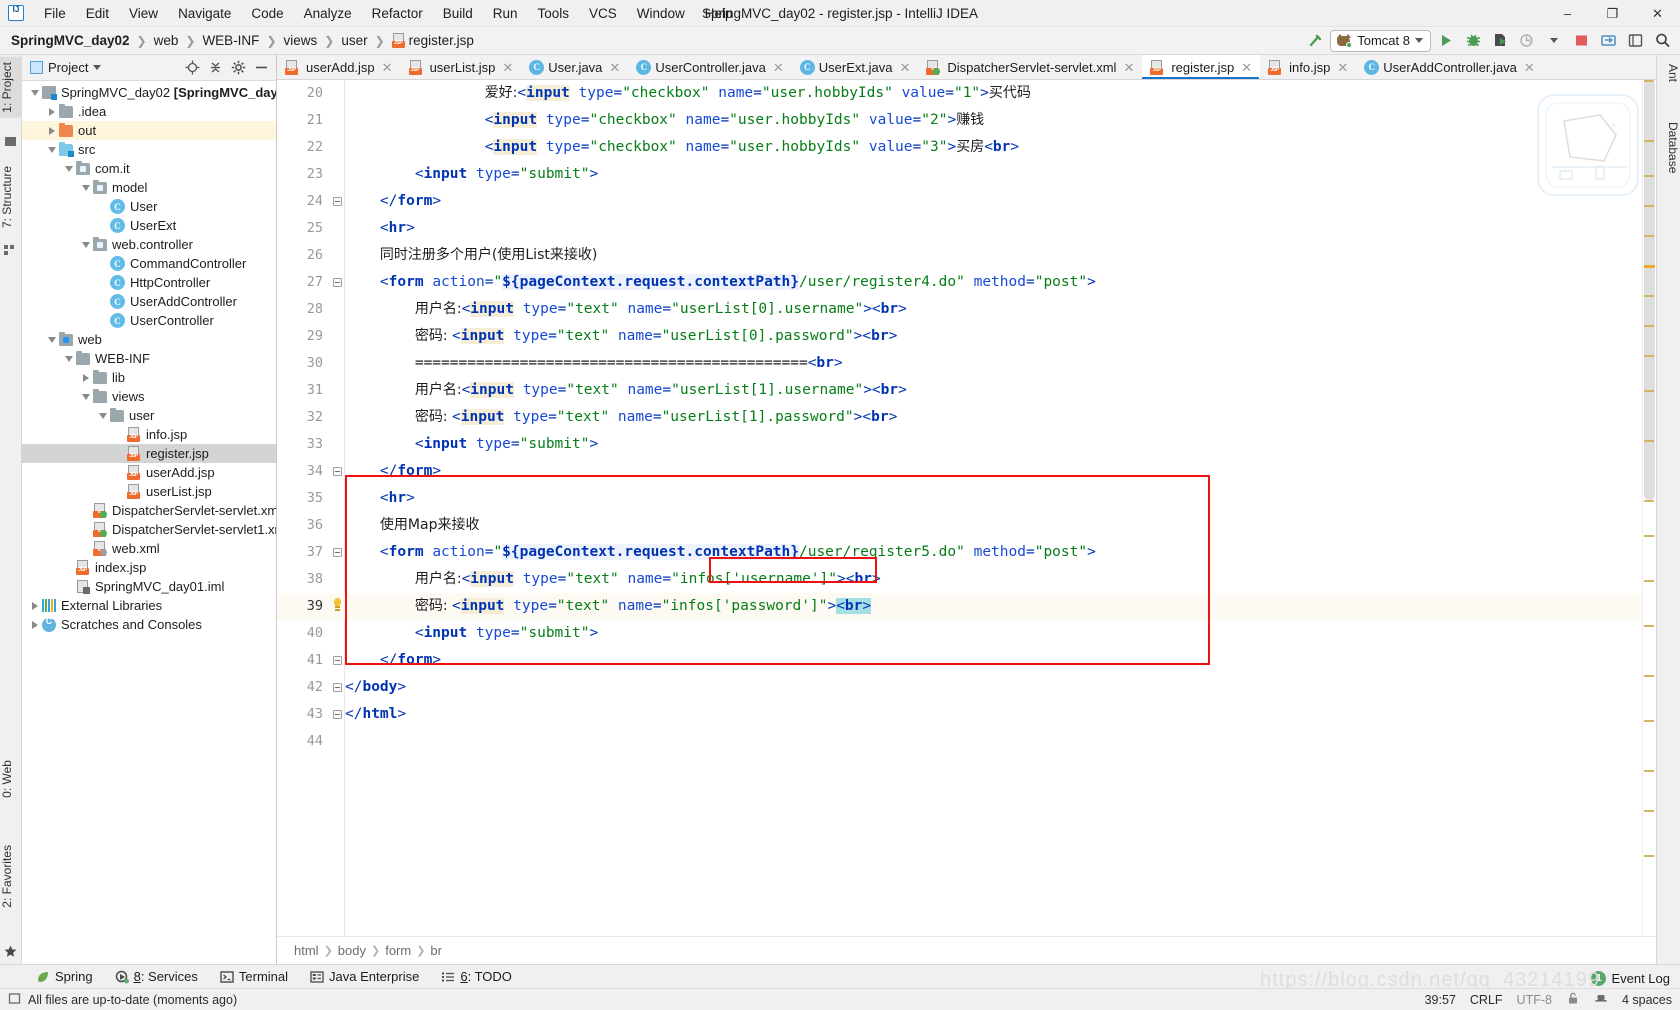 This screenshot has width=1680, height=1010. I want to click on tree-node-usercontroller: C UserController, so click(149, 320).